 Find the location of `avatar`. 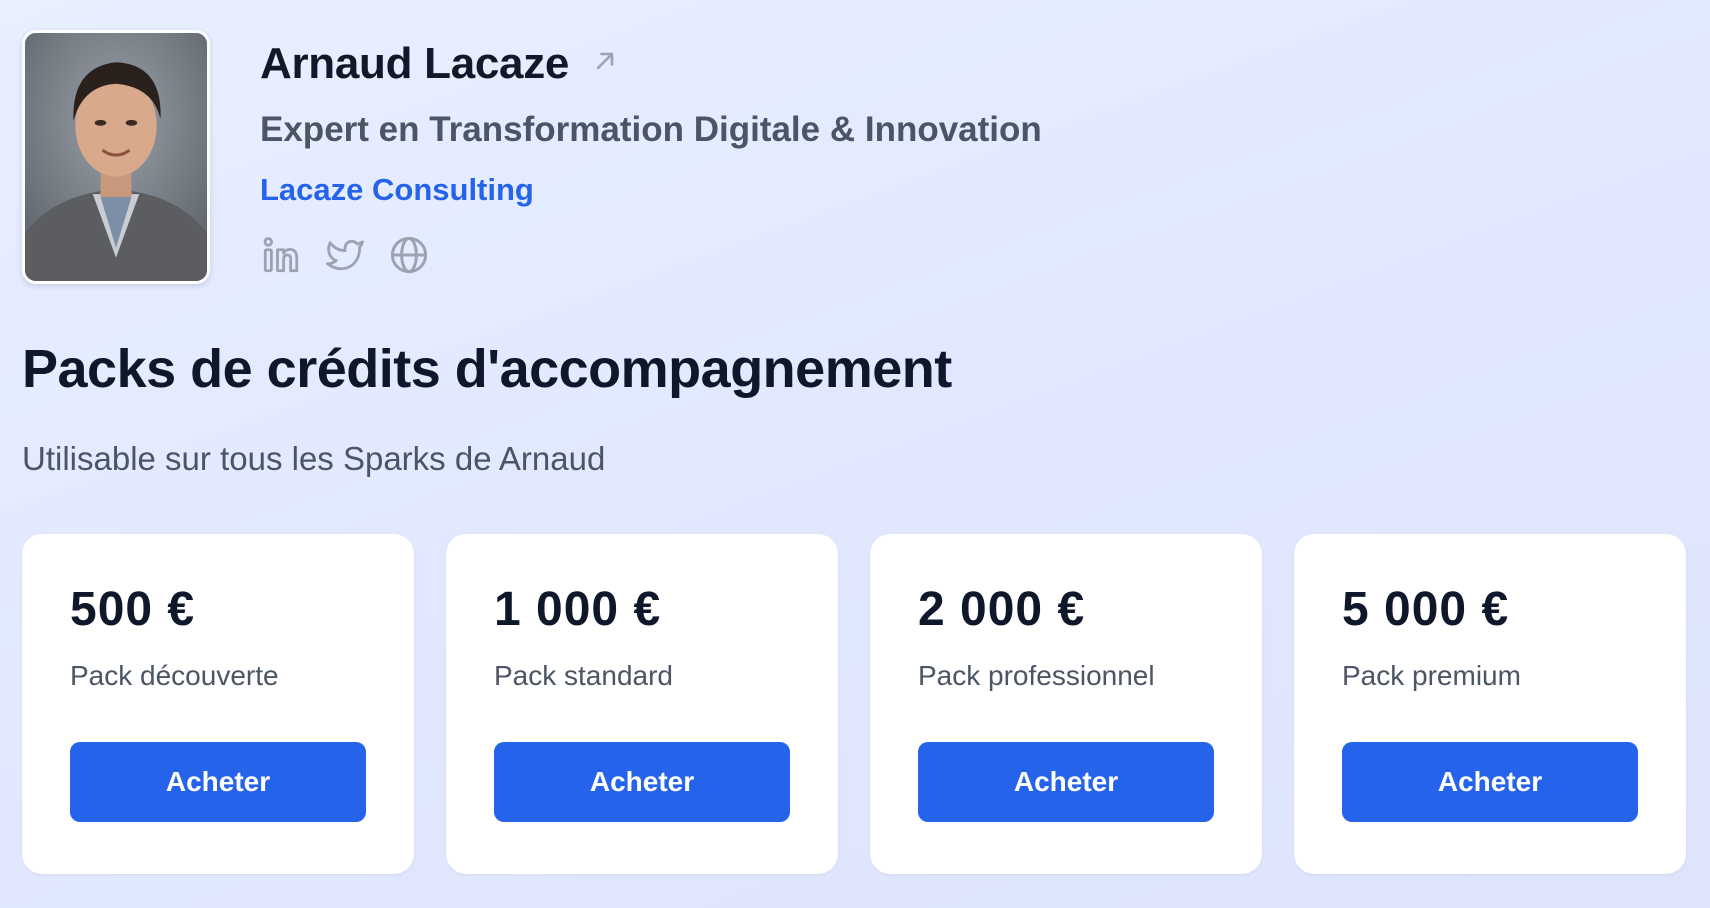

avatar is located at coordinates (116, 157).